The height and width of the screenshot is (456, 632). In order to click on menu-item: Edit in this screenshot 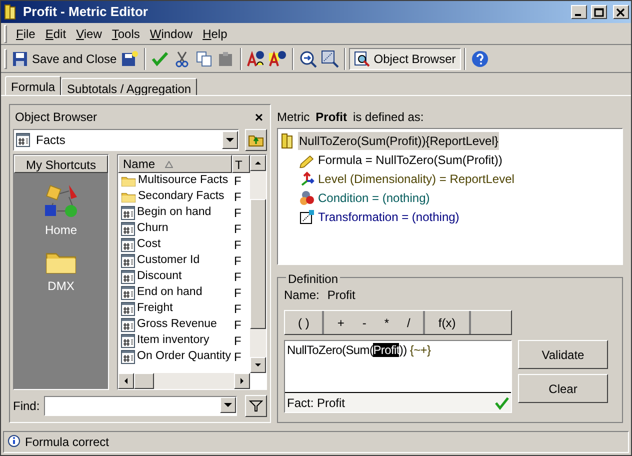, I will do `click(56, 33)`.